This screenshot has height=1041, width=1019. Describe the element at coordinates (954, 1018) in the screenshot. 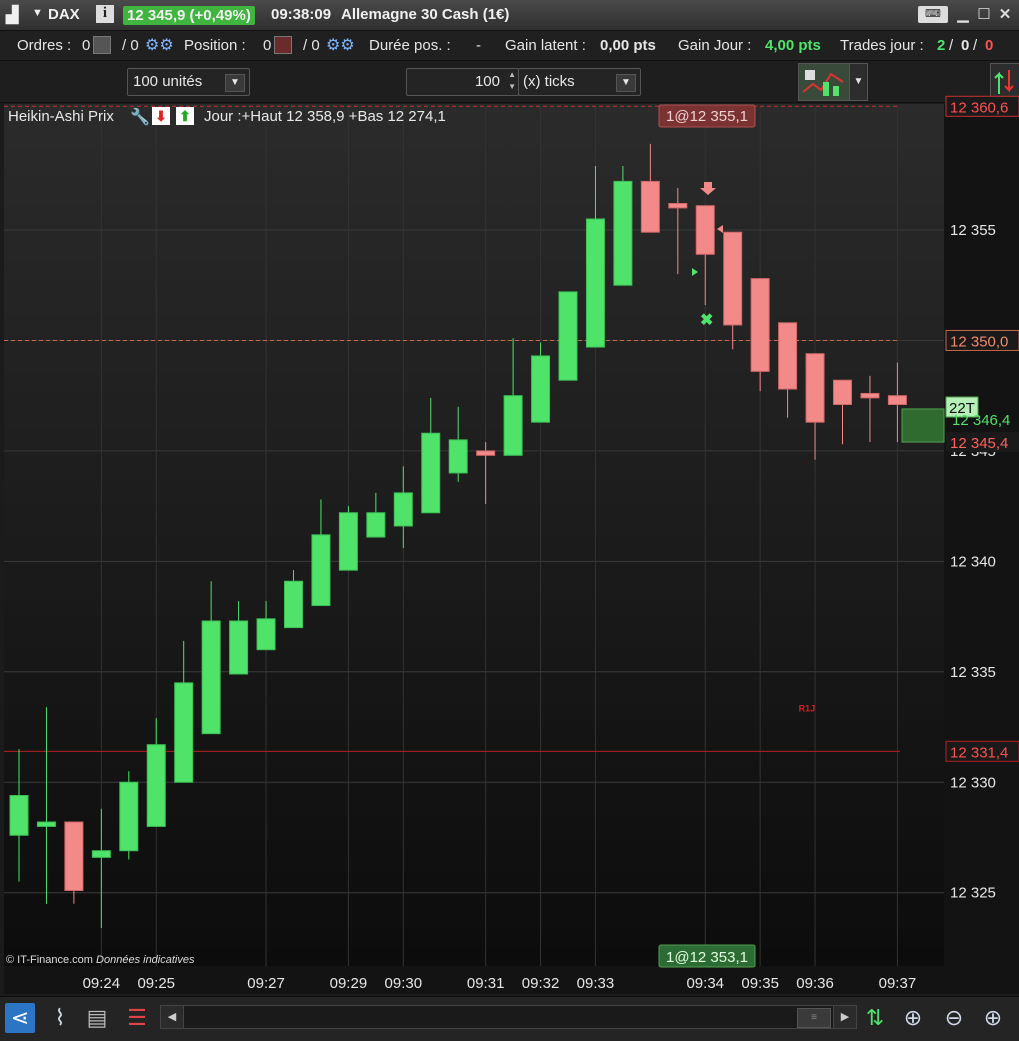

I see `zoom-out-icon: ⊖` at that location.